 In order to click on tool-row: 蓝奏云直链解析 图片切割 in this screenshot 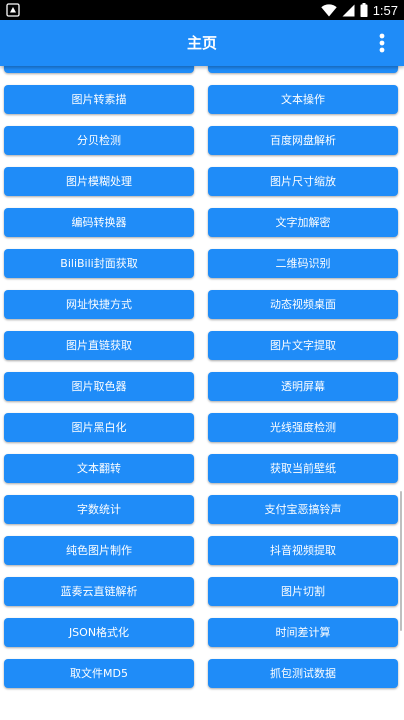, I will do `click(202, 597)`.